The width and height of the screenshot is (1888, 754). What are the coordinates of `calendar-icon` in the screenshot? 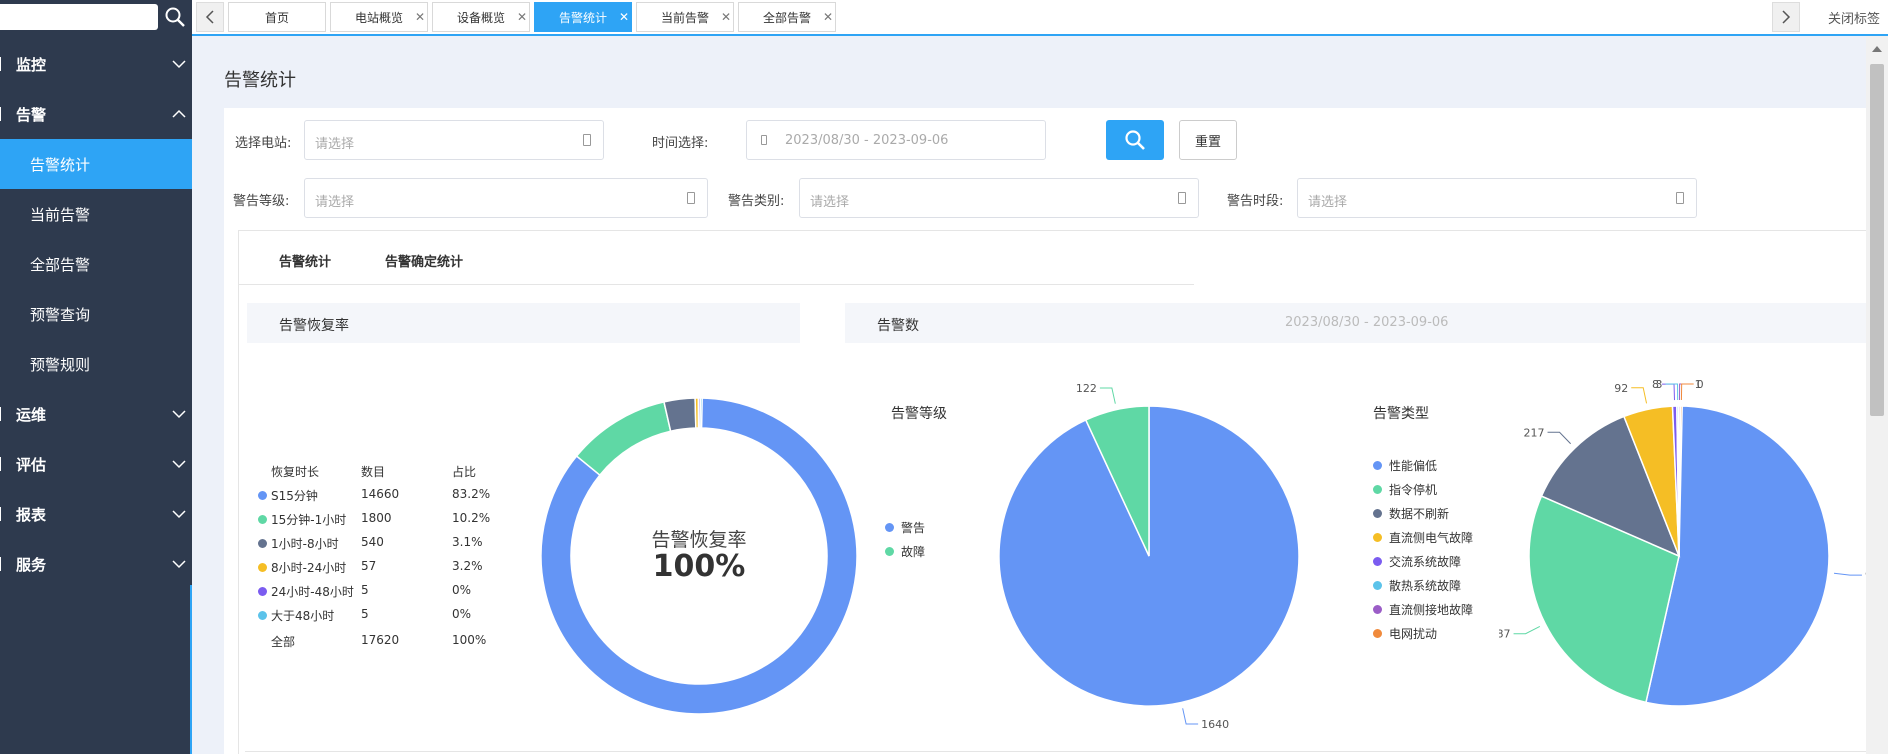 It's located at (764, 140).